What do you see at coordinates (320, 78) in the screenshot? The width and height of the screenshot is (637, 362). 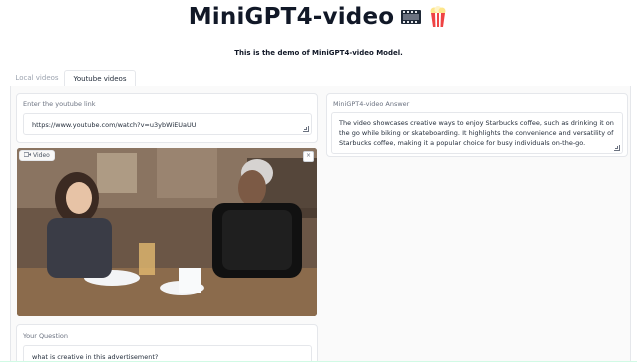 I see `tab-bar: Local videos Youtube videos` at bounding box center [320, 78].